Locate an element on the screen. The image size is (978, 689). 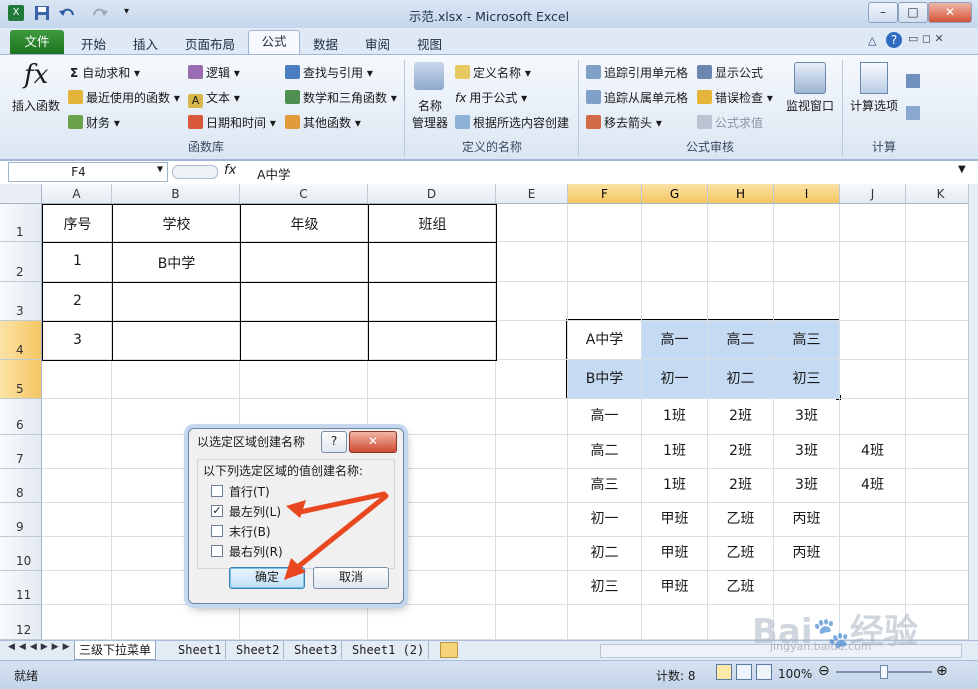
chevron-down-icon: ▼ is located at coordinates (160, 169).